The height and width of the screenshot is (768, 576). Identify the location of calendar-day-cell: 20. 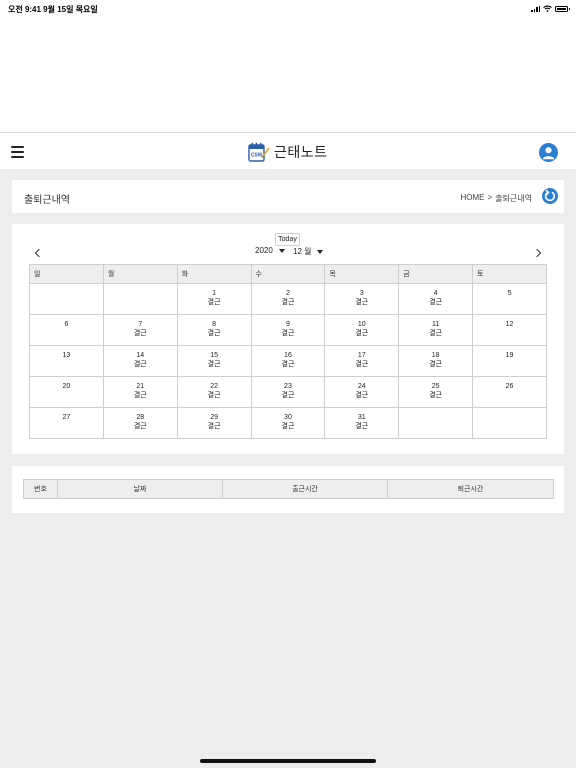
(66, 392).